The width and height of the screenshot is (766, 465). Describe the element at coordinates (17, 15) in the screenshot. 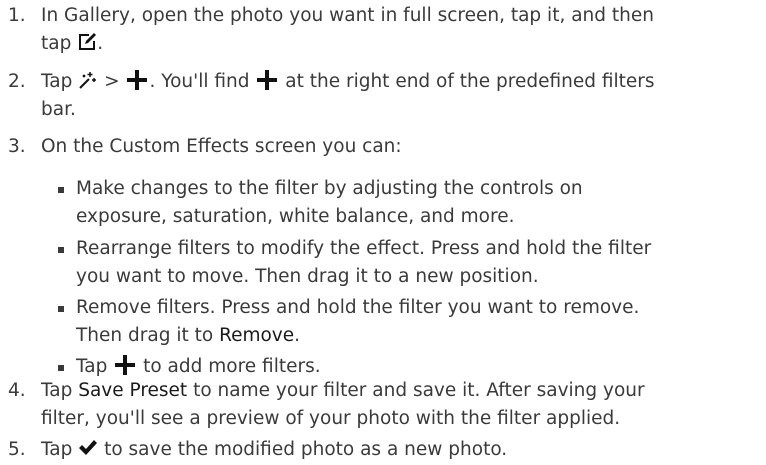

I see `step-number: 1.` at that location.